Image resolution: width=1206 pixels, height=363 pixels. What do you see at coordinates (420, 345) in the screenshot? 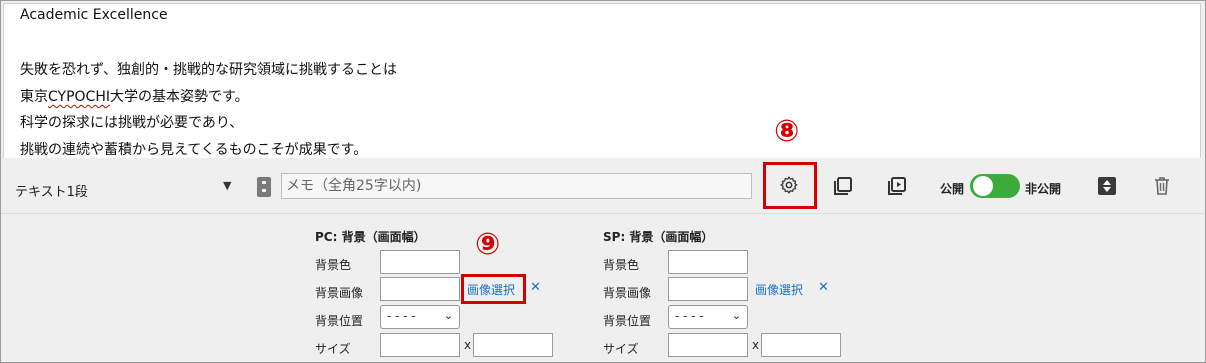
I see `pc-size-width-input` at bounding box center [420, 345].